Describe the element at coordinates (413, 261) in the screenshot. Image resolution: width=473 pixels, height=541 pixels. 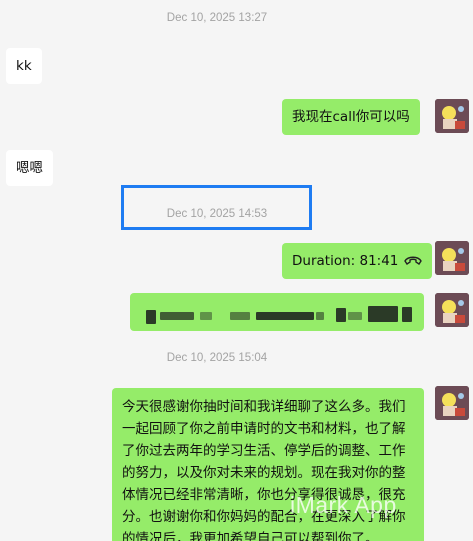
I see `phone-hangup-icon` at that location.